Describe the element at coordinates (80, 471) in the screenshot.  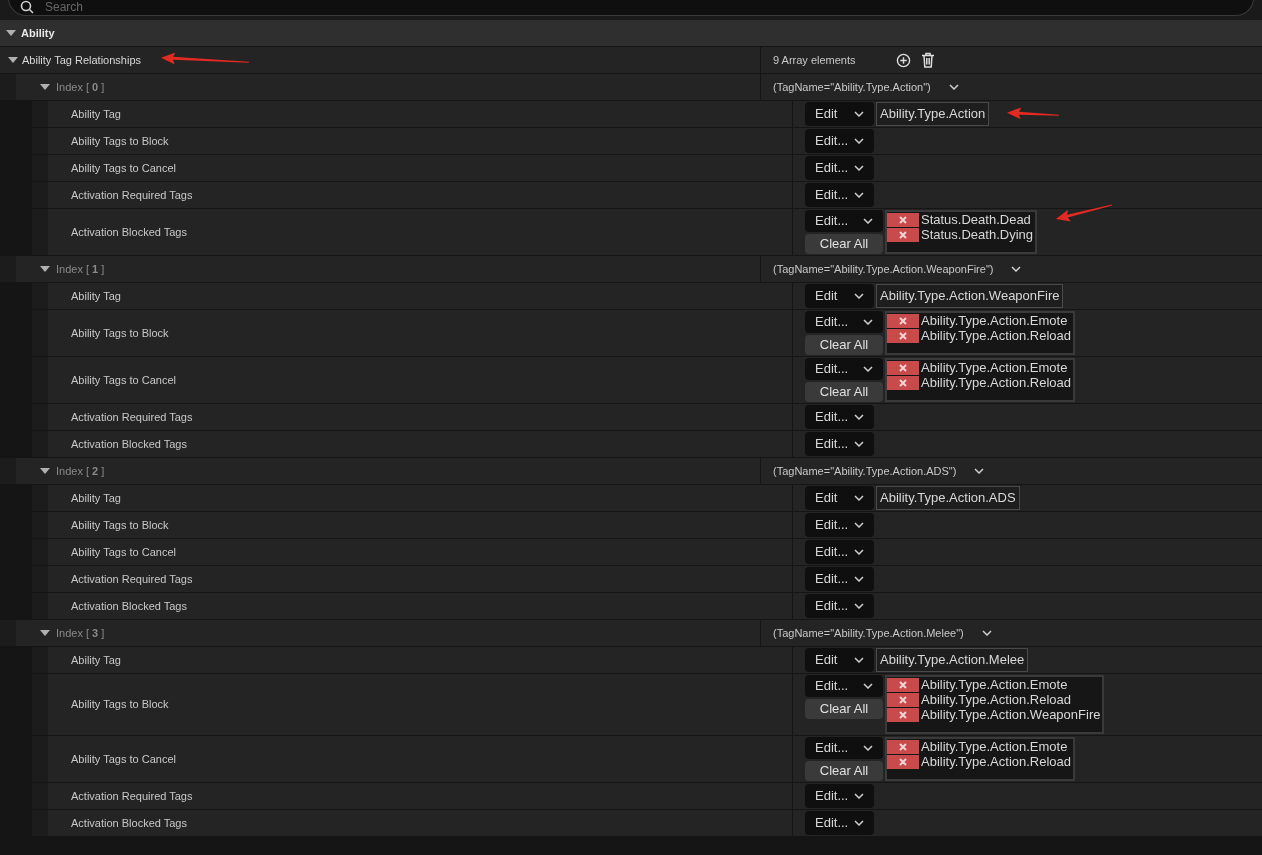
I see `array-index-label: Index [ 2 ]` at that location.